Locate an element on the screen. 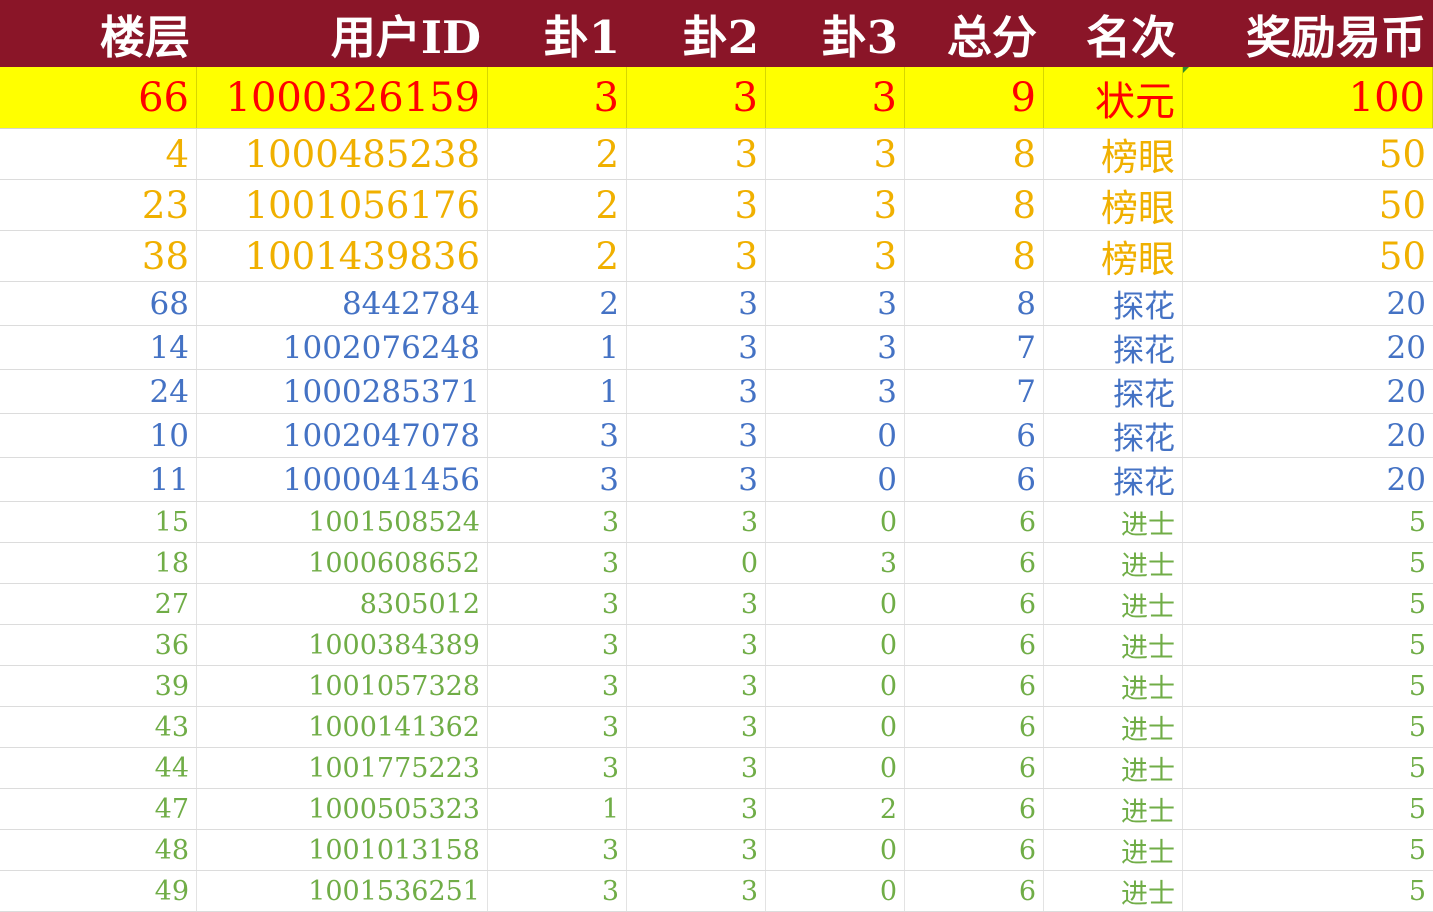 This screenshot has width=1433, height=912. header-rank: 名次 is located at coordinates (1113, 33).